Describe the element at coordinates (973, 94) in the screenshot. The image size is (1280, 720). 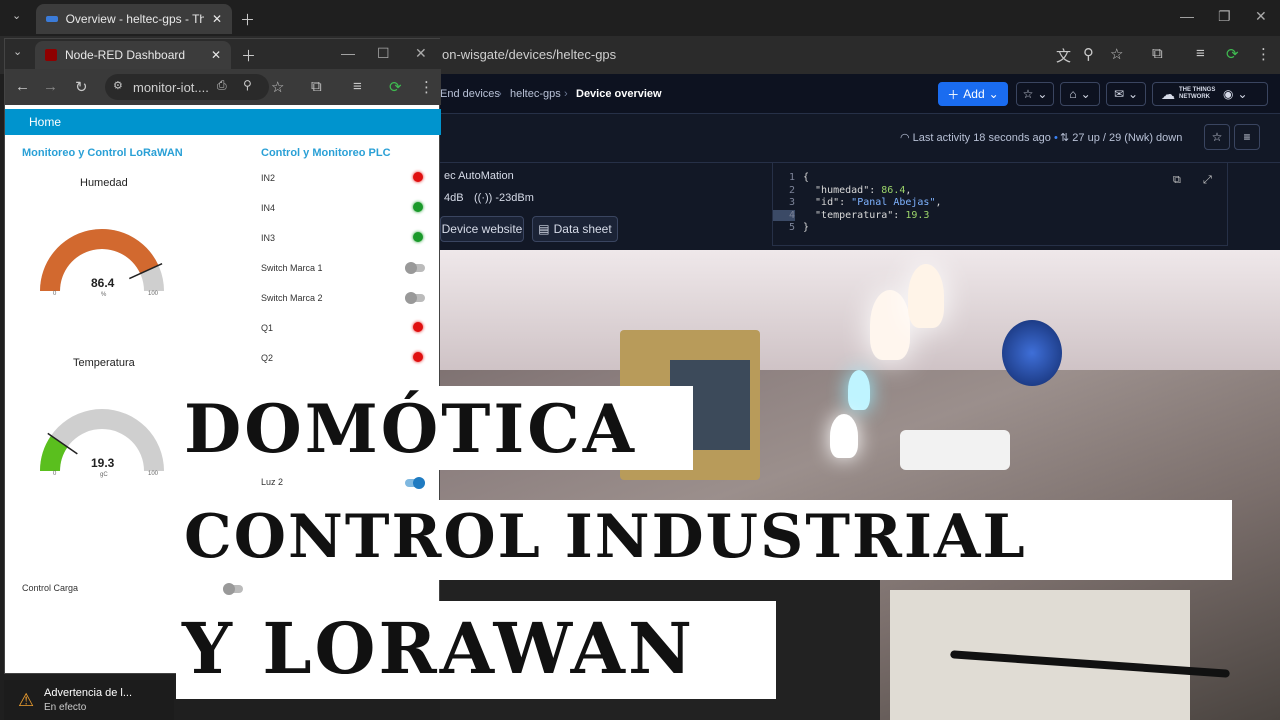
I see `add-button: ＋ Add ⌄` at that location.